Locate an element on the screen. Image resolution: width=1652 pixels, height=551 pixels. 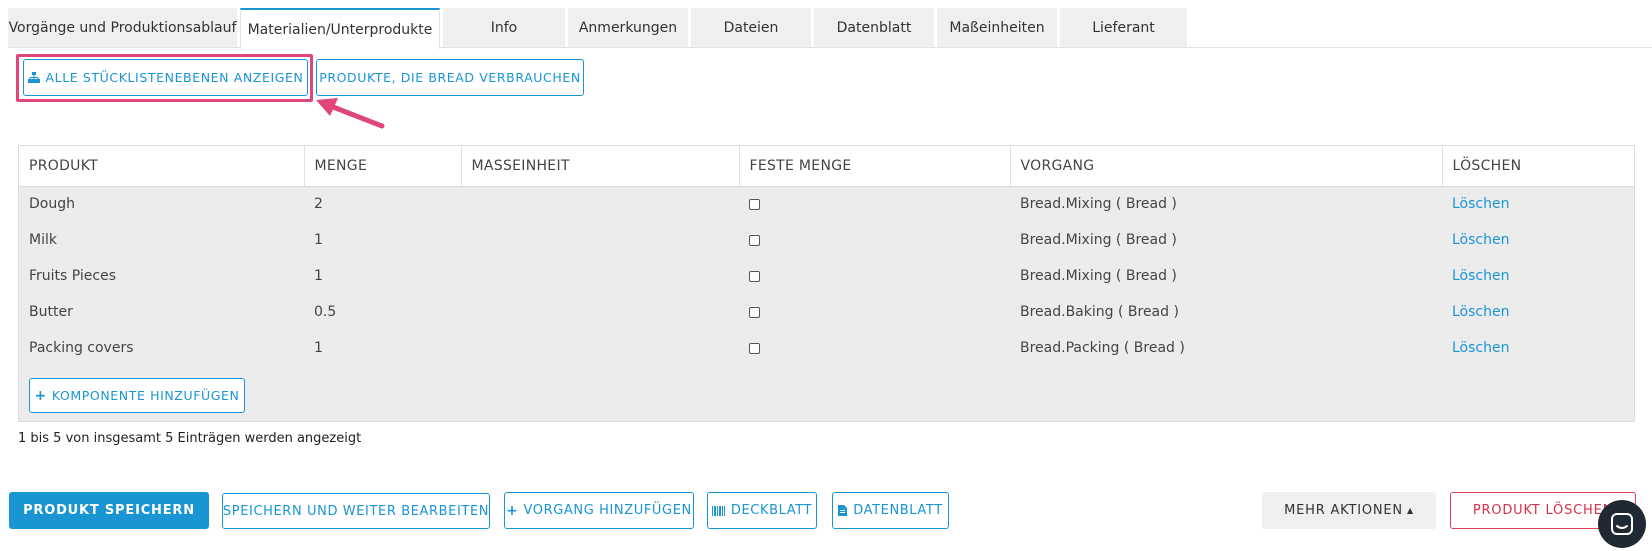
add-operation-button: + VORGANG HINZUFÜGEN is located at coordinates (599, 510).